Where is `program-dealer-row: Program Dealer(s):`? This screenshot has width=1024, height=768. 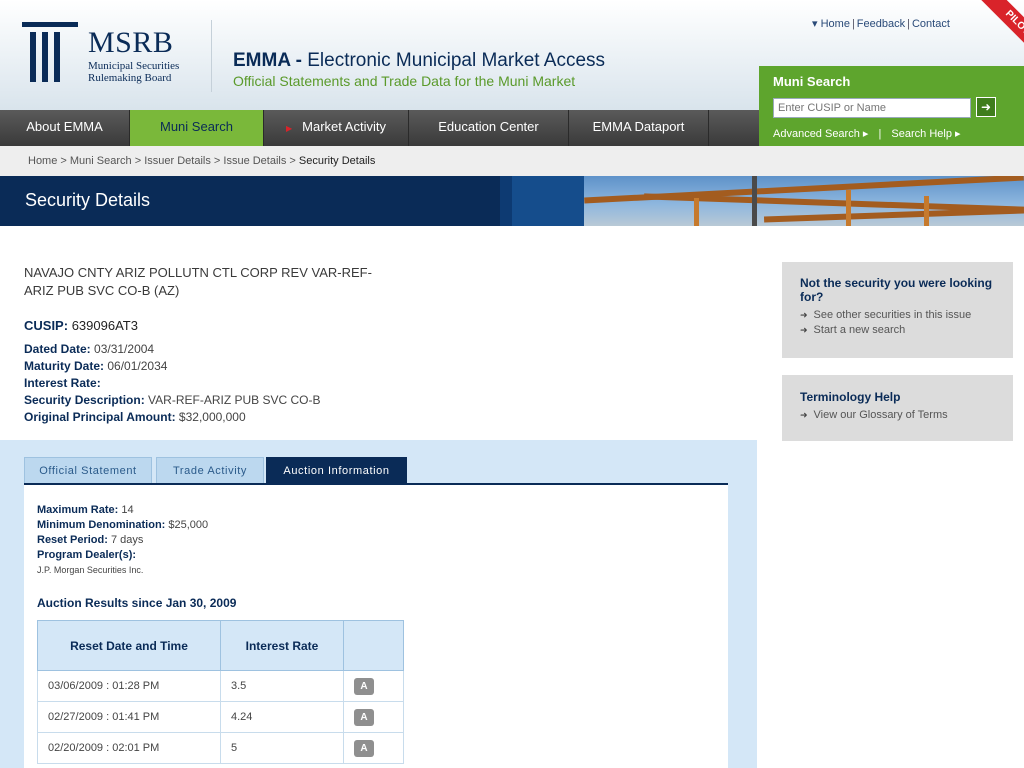
program-dealer-row: Program Dealer(s): is located at coordinates (122, 555).